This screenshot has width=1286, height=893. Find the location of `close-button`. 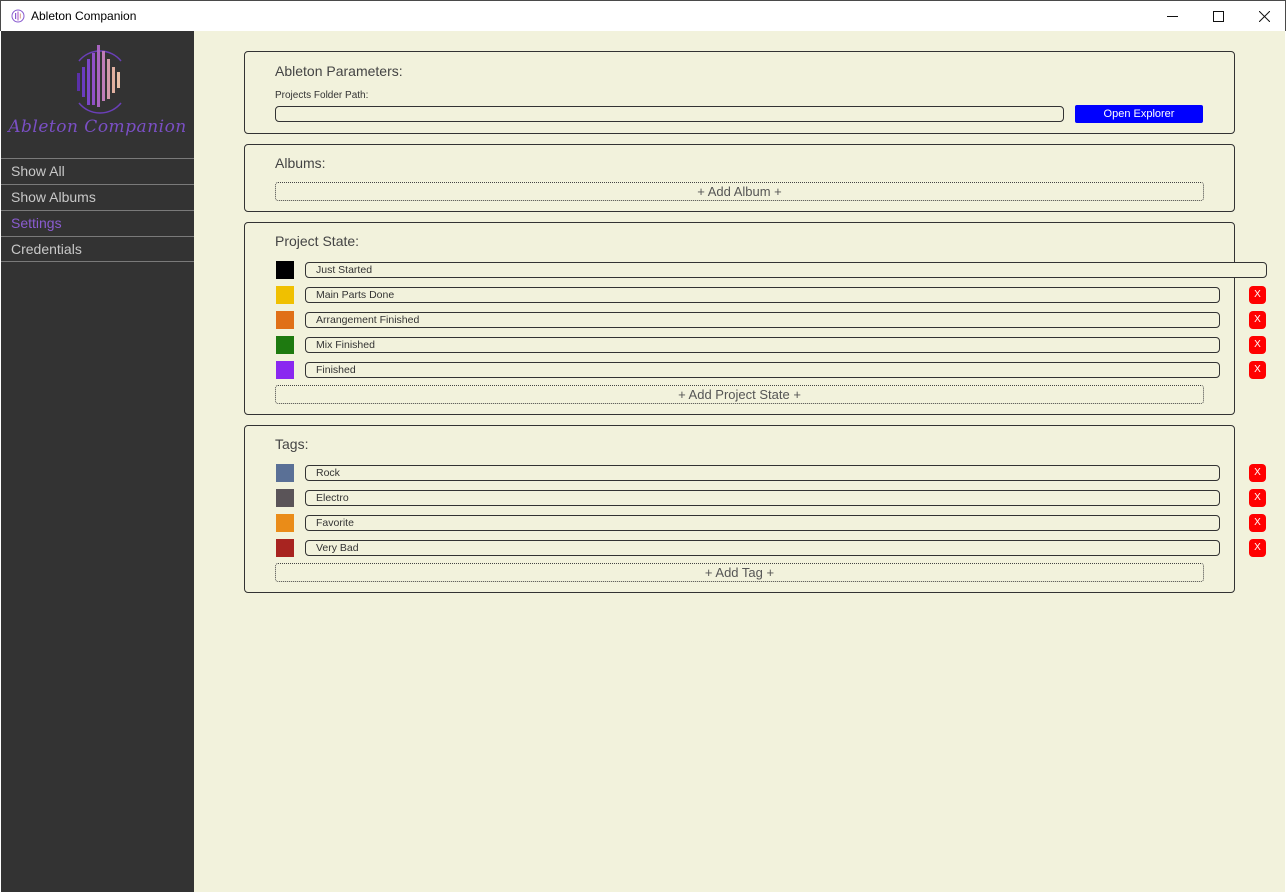

close-button is located at coordinates (1263, 16).